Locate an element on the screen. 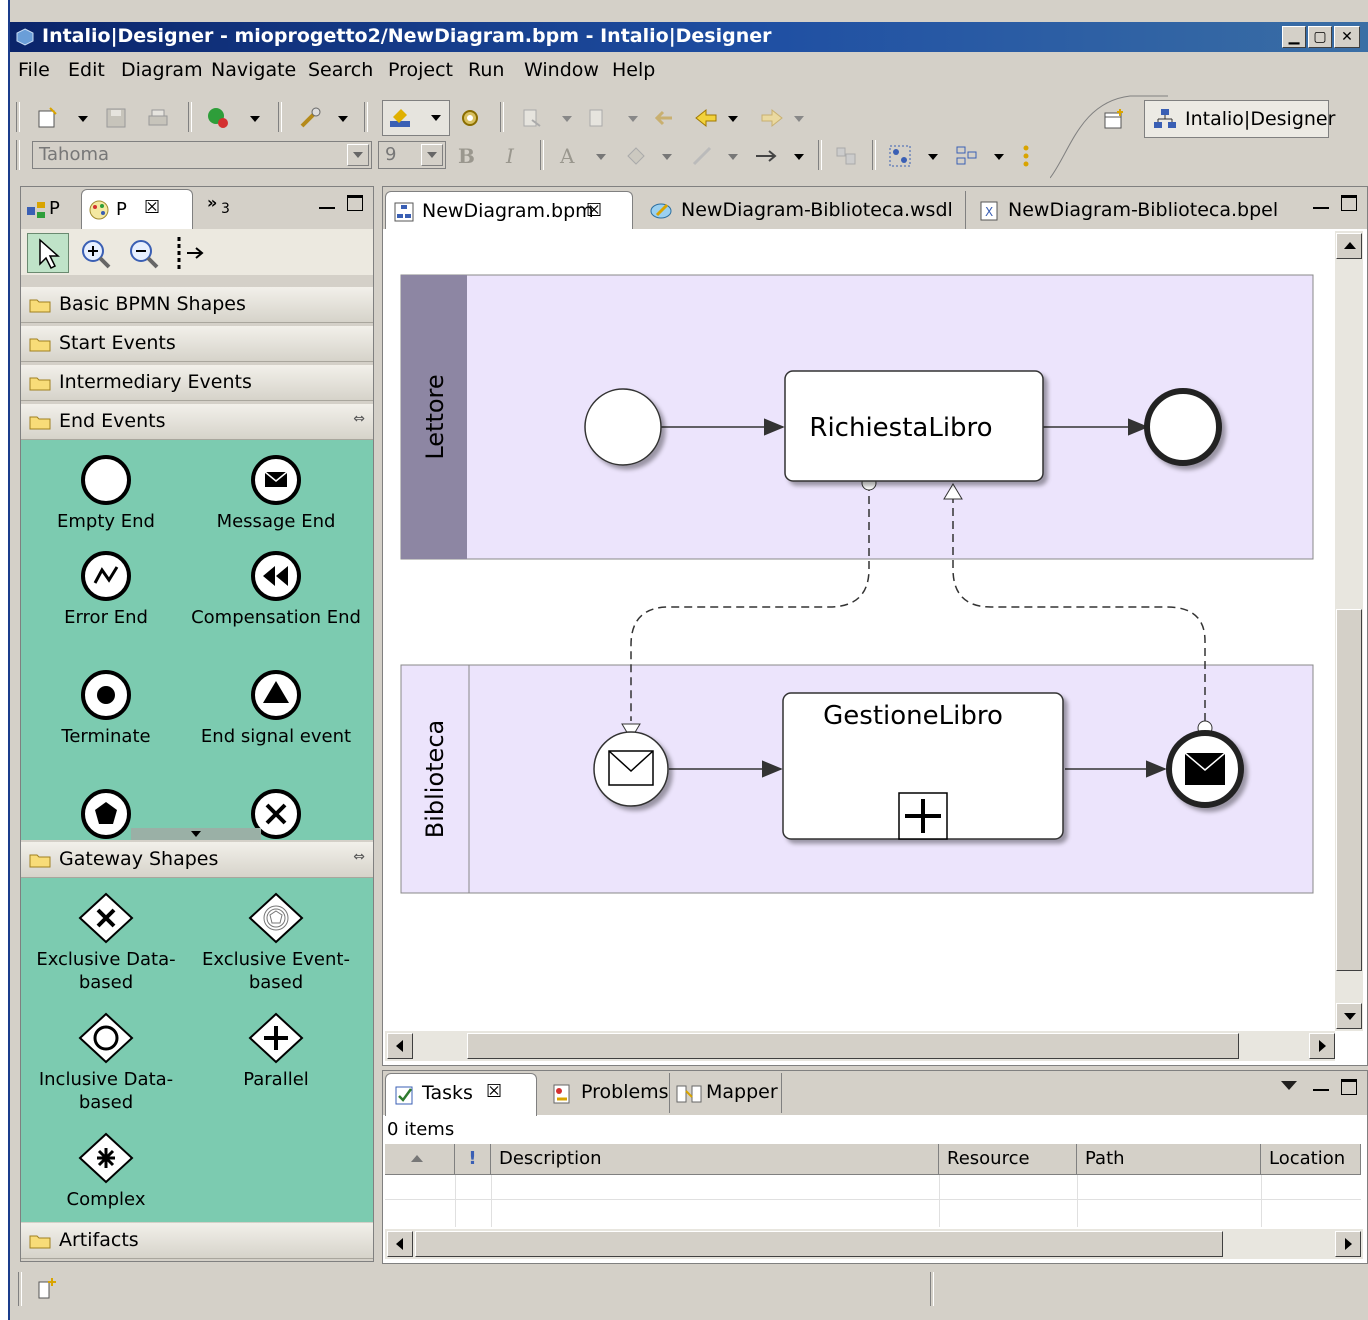 This screenshot has width=1368, height=1320. more-views-button: » 3 is located at coordinates (224, 208).